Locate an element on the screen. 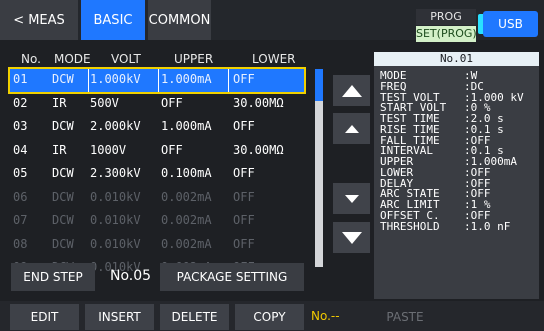 The width and height of the screenshot is (544, 331). row-volt: 500V is located at coordinates (104, 102).